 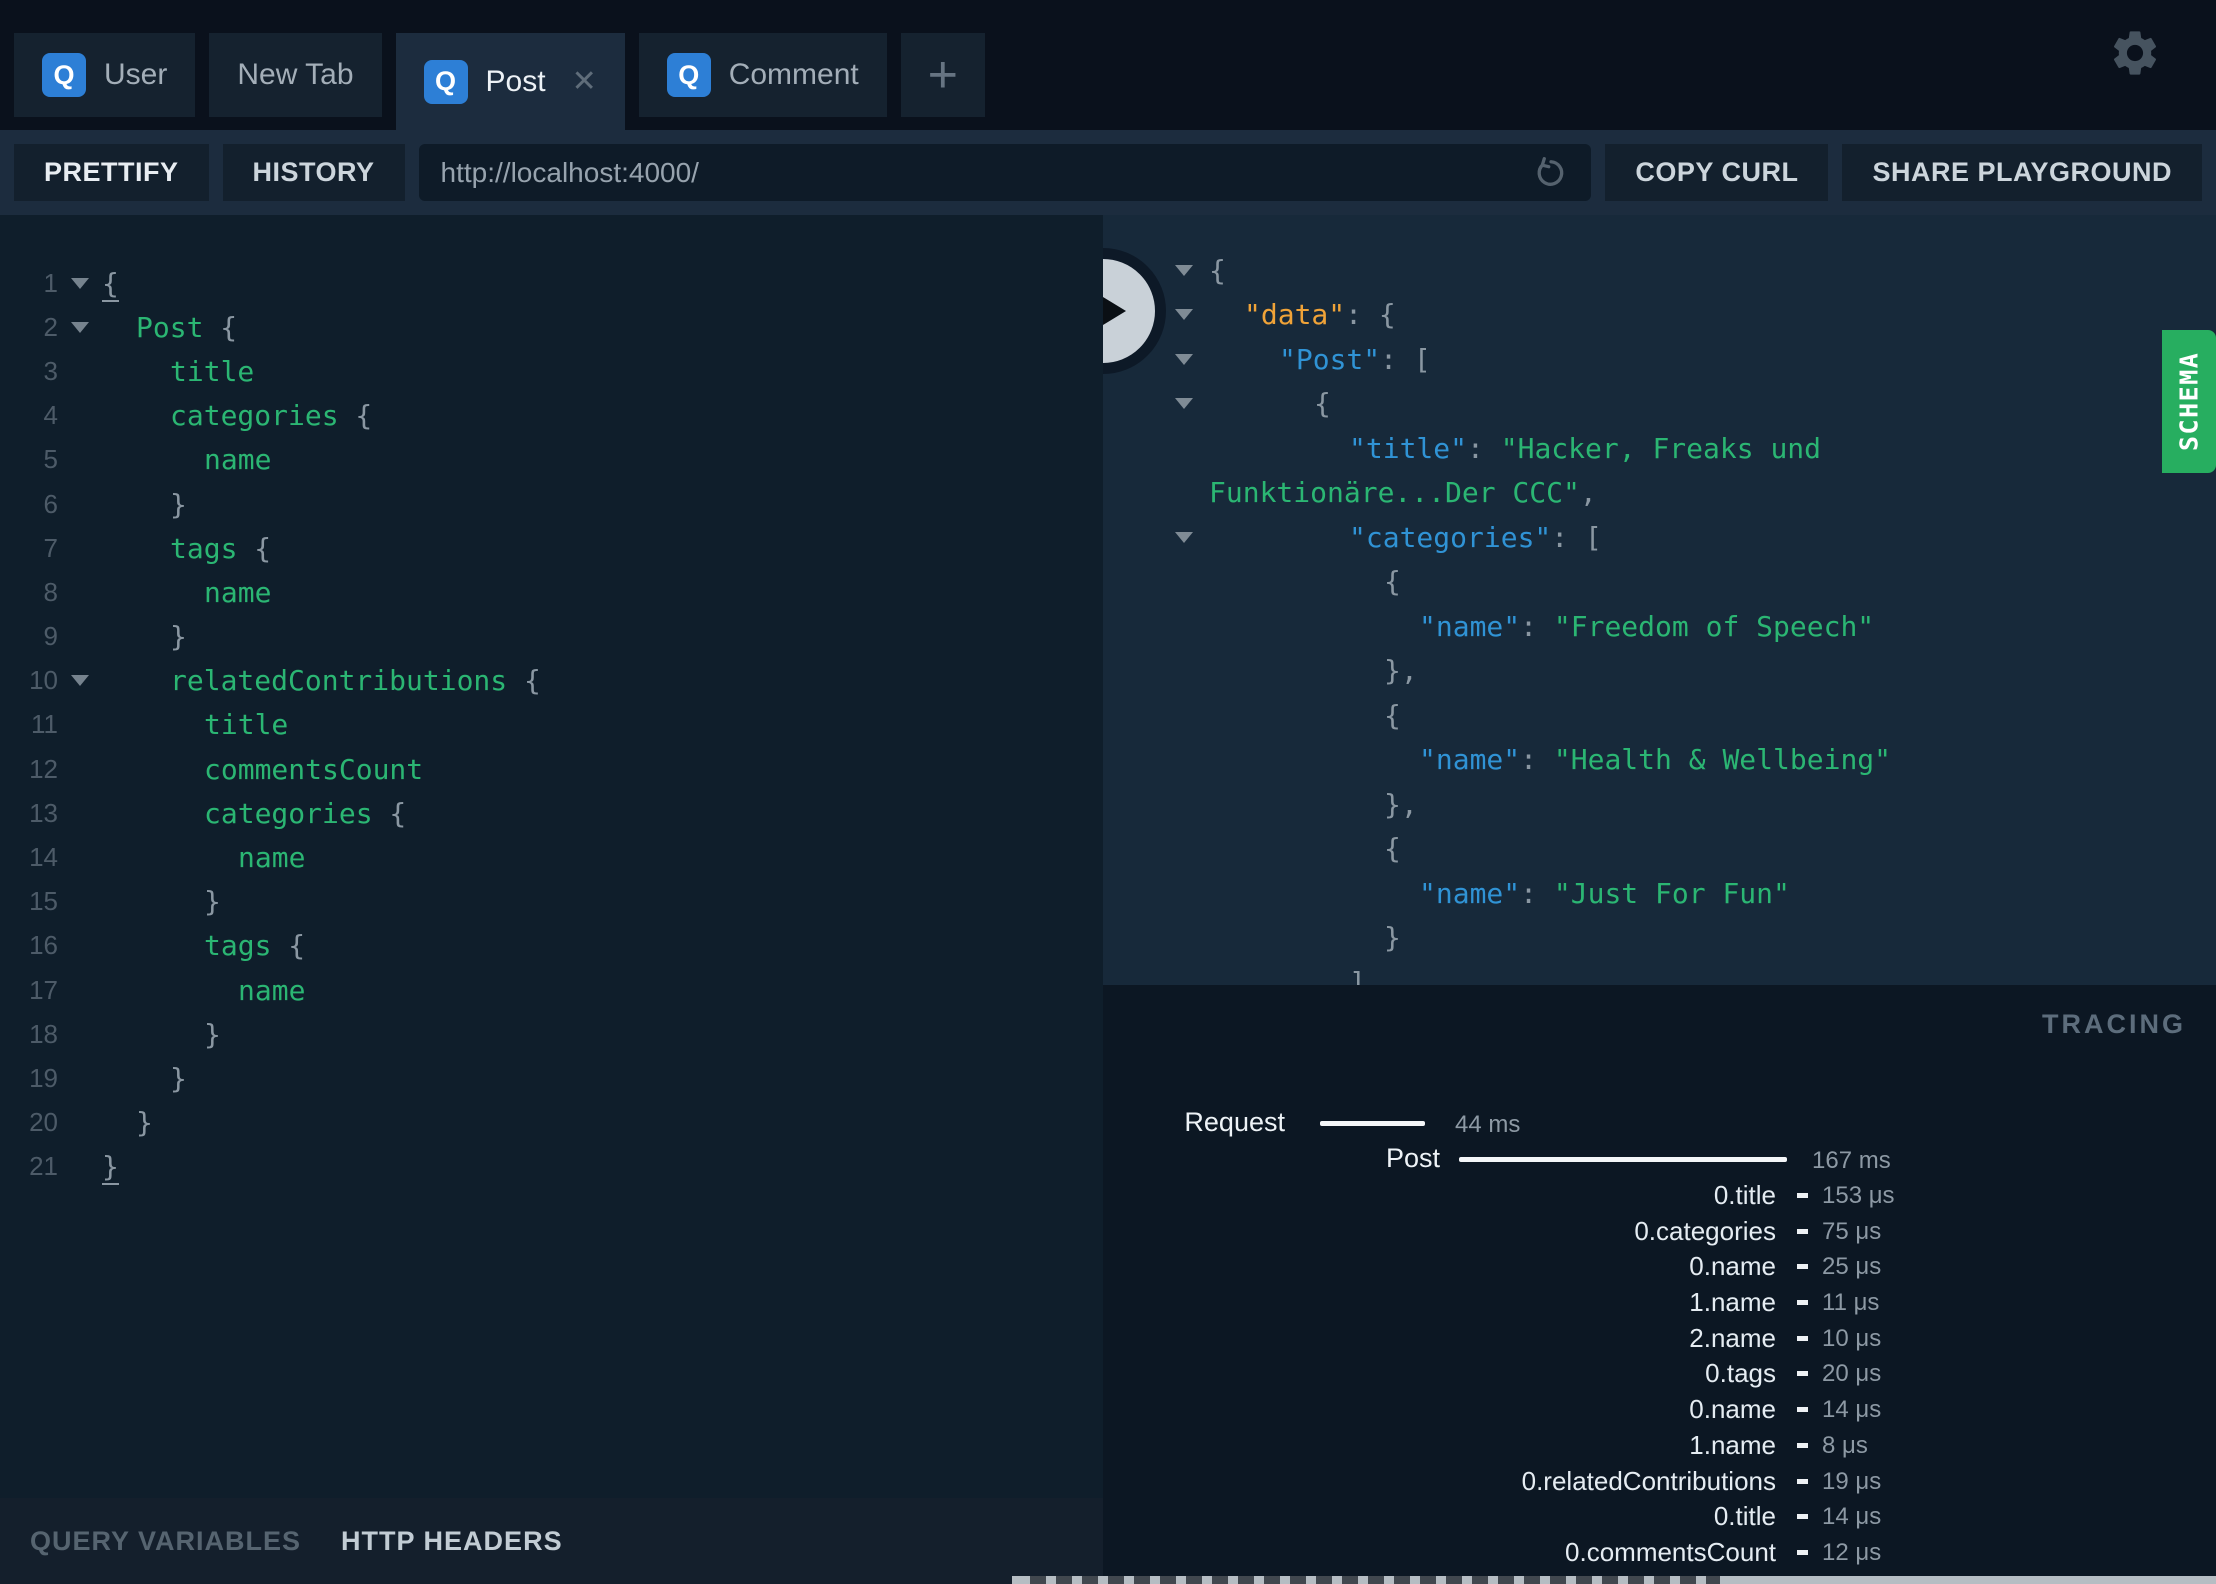 I want to click on add-tab-button: +, so click(x=942, y=75).